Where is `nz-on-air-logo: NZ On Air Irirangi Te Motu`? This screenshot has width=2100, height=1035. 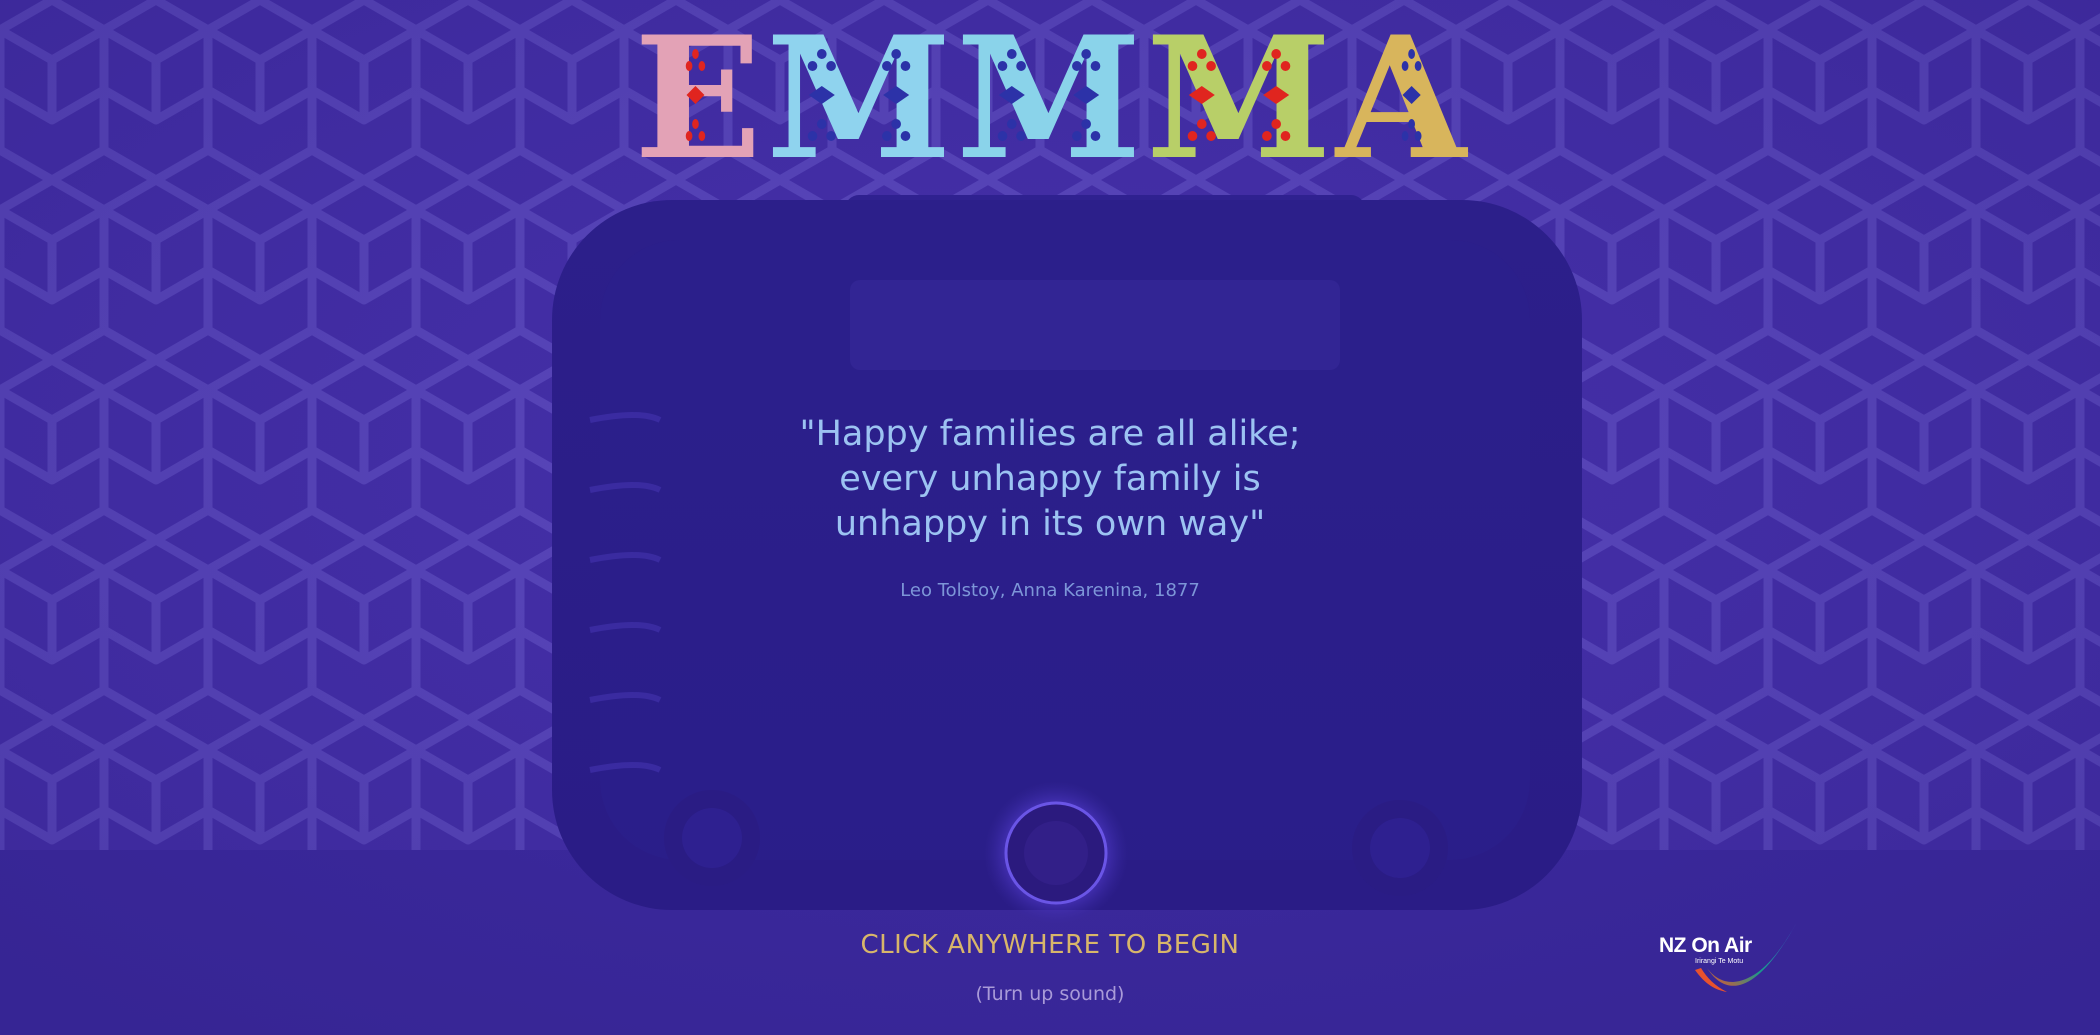
nz-on-air-logo: NZ On Air Irirangi Te Motu is located at coordinates (1730, 961).